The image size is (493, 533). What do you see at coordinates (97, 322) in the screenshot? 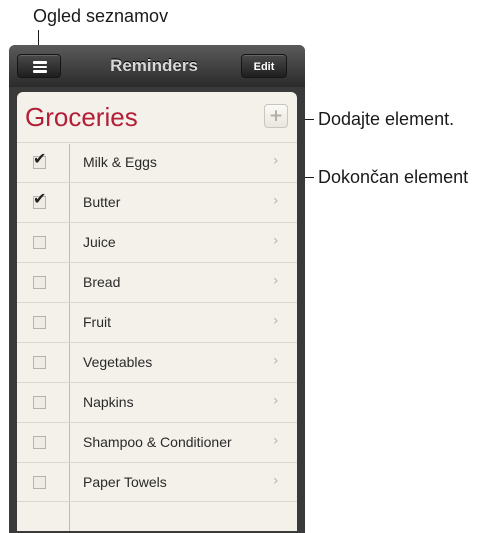
I see `list-item-label: Fruit` at bounding box center [97, 322].